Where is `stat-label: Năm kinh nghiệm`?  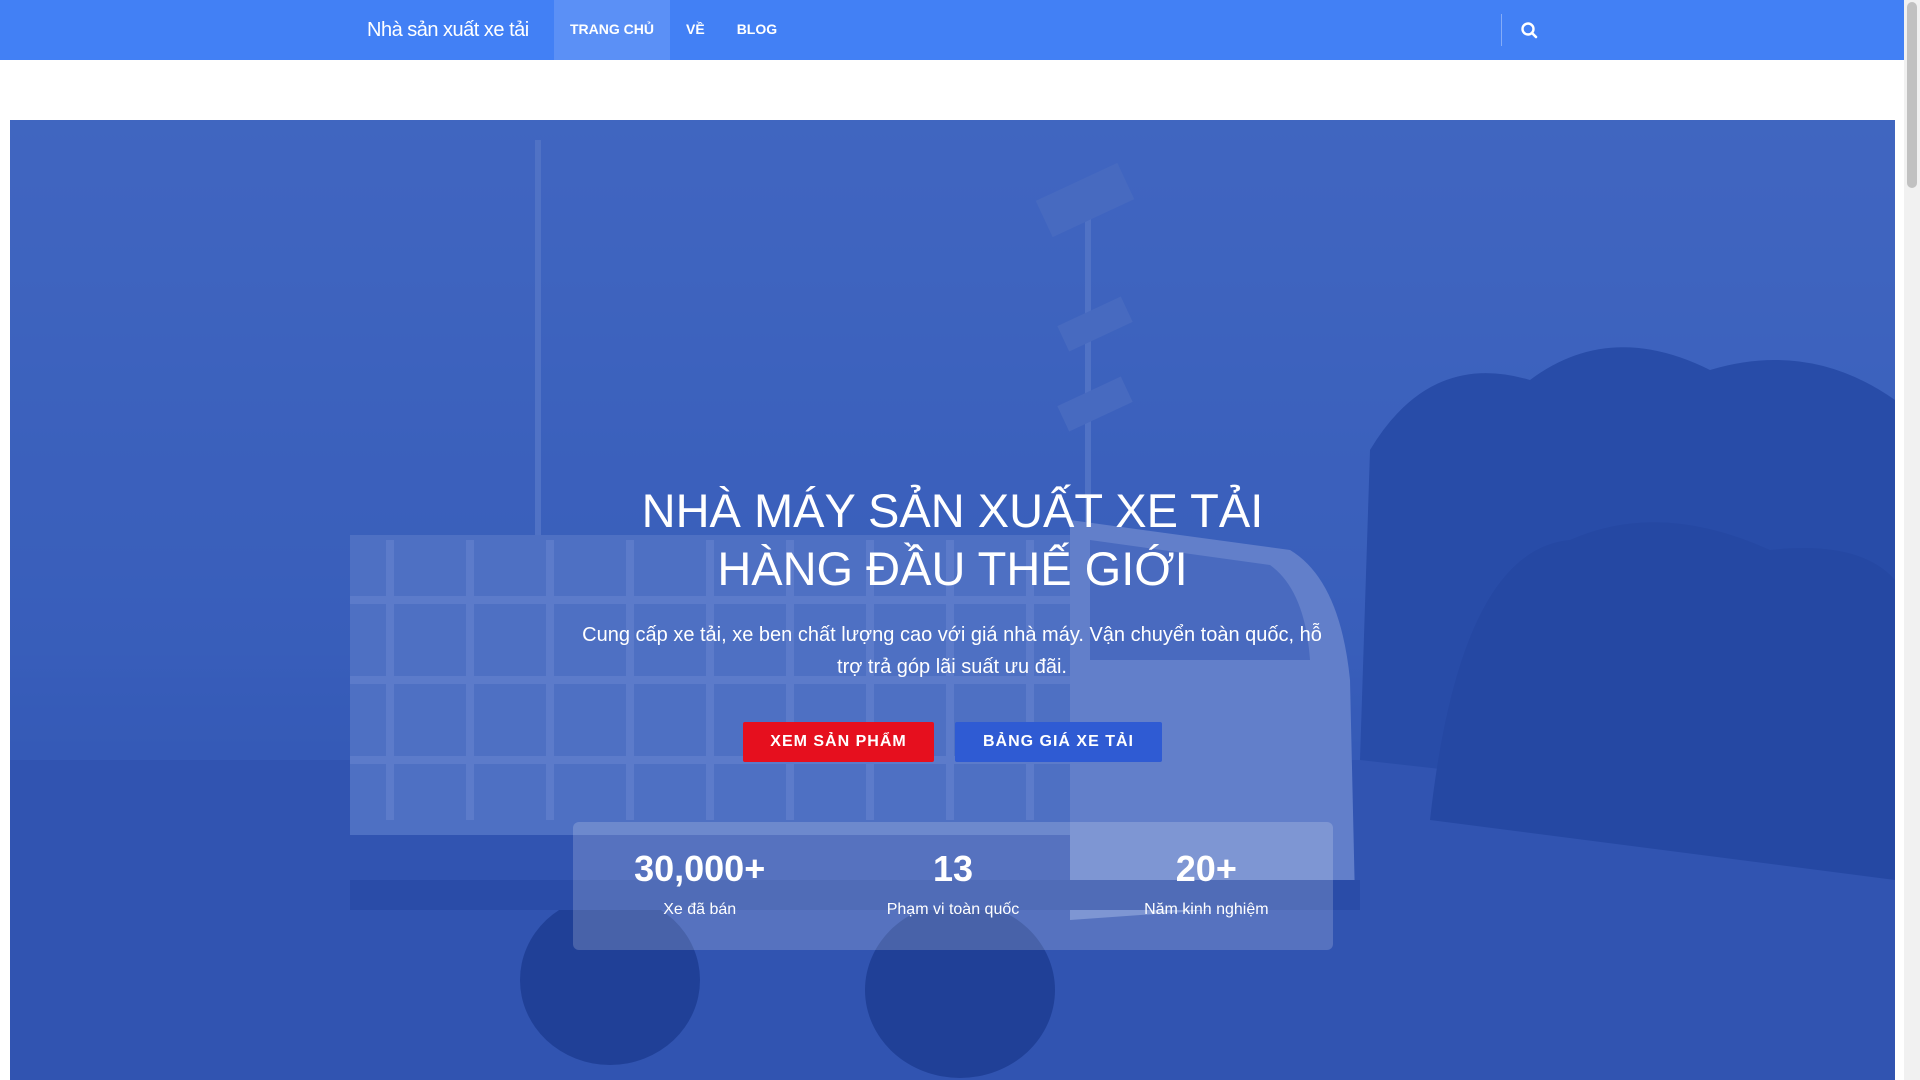
stat-label: Năm kinh nghiệm is located at coordinates (1206, 909).